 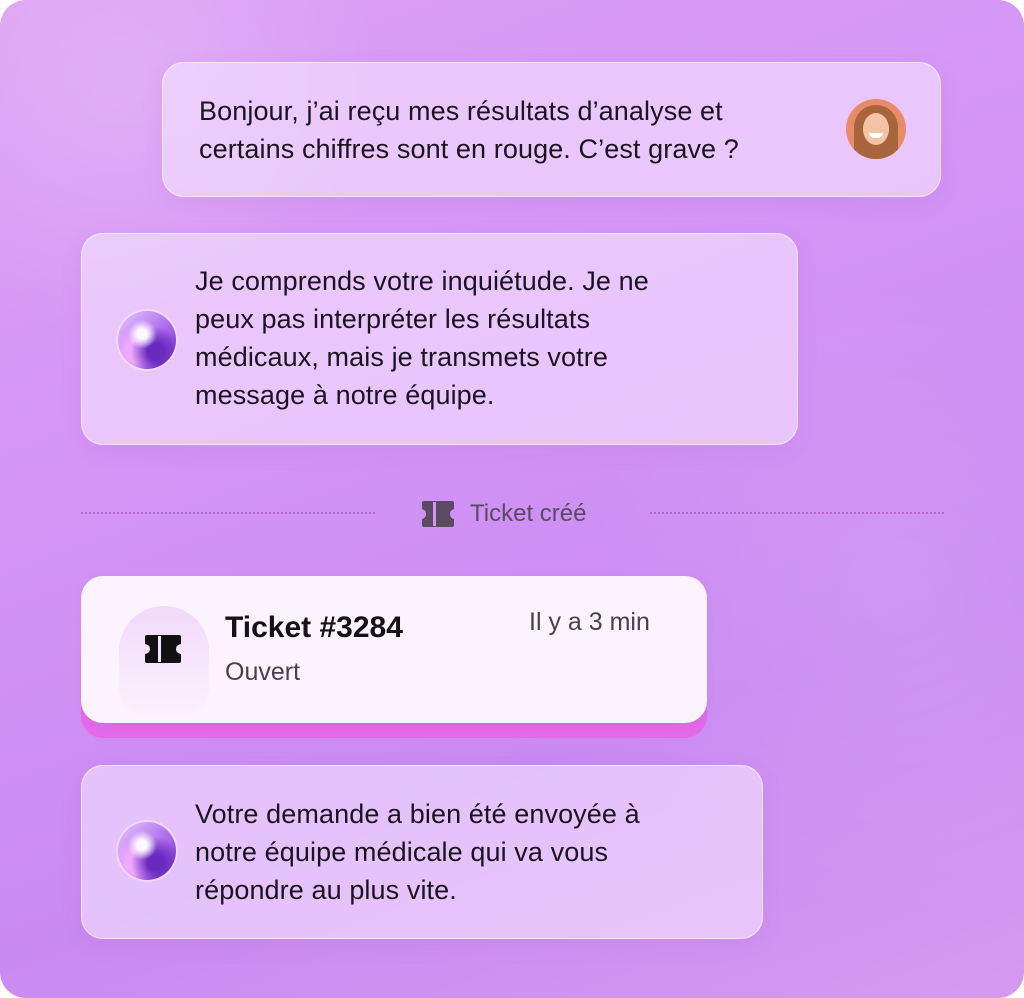 I want to click on divider-label-text: Ticket créé, so click(x=528, y=513).